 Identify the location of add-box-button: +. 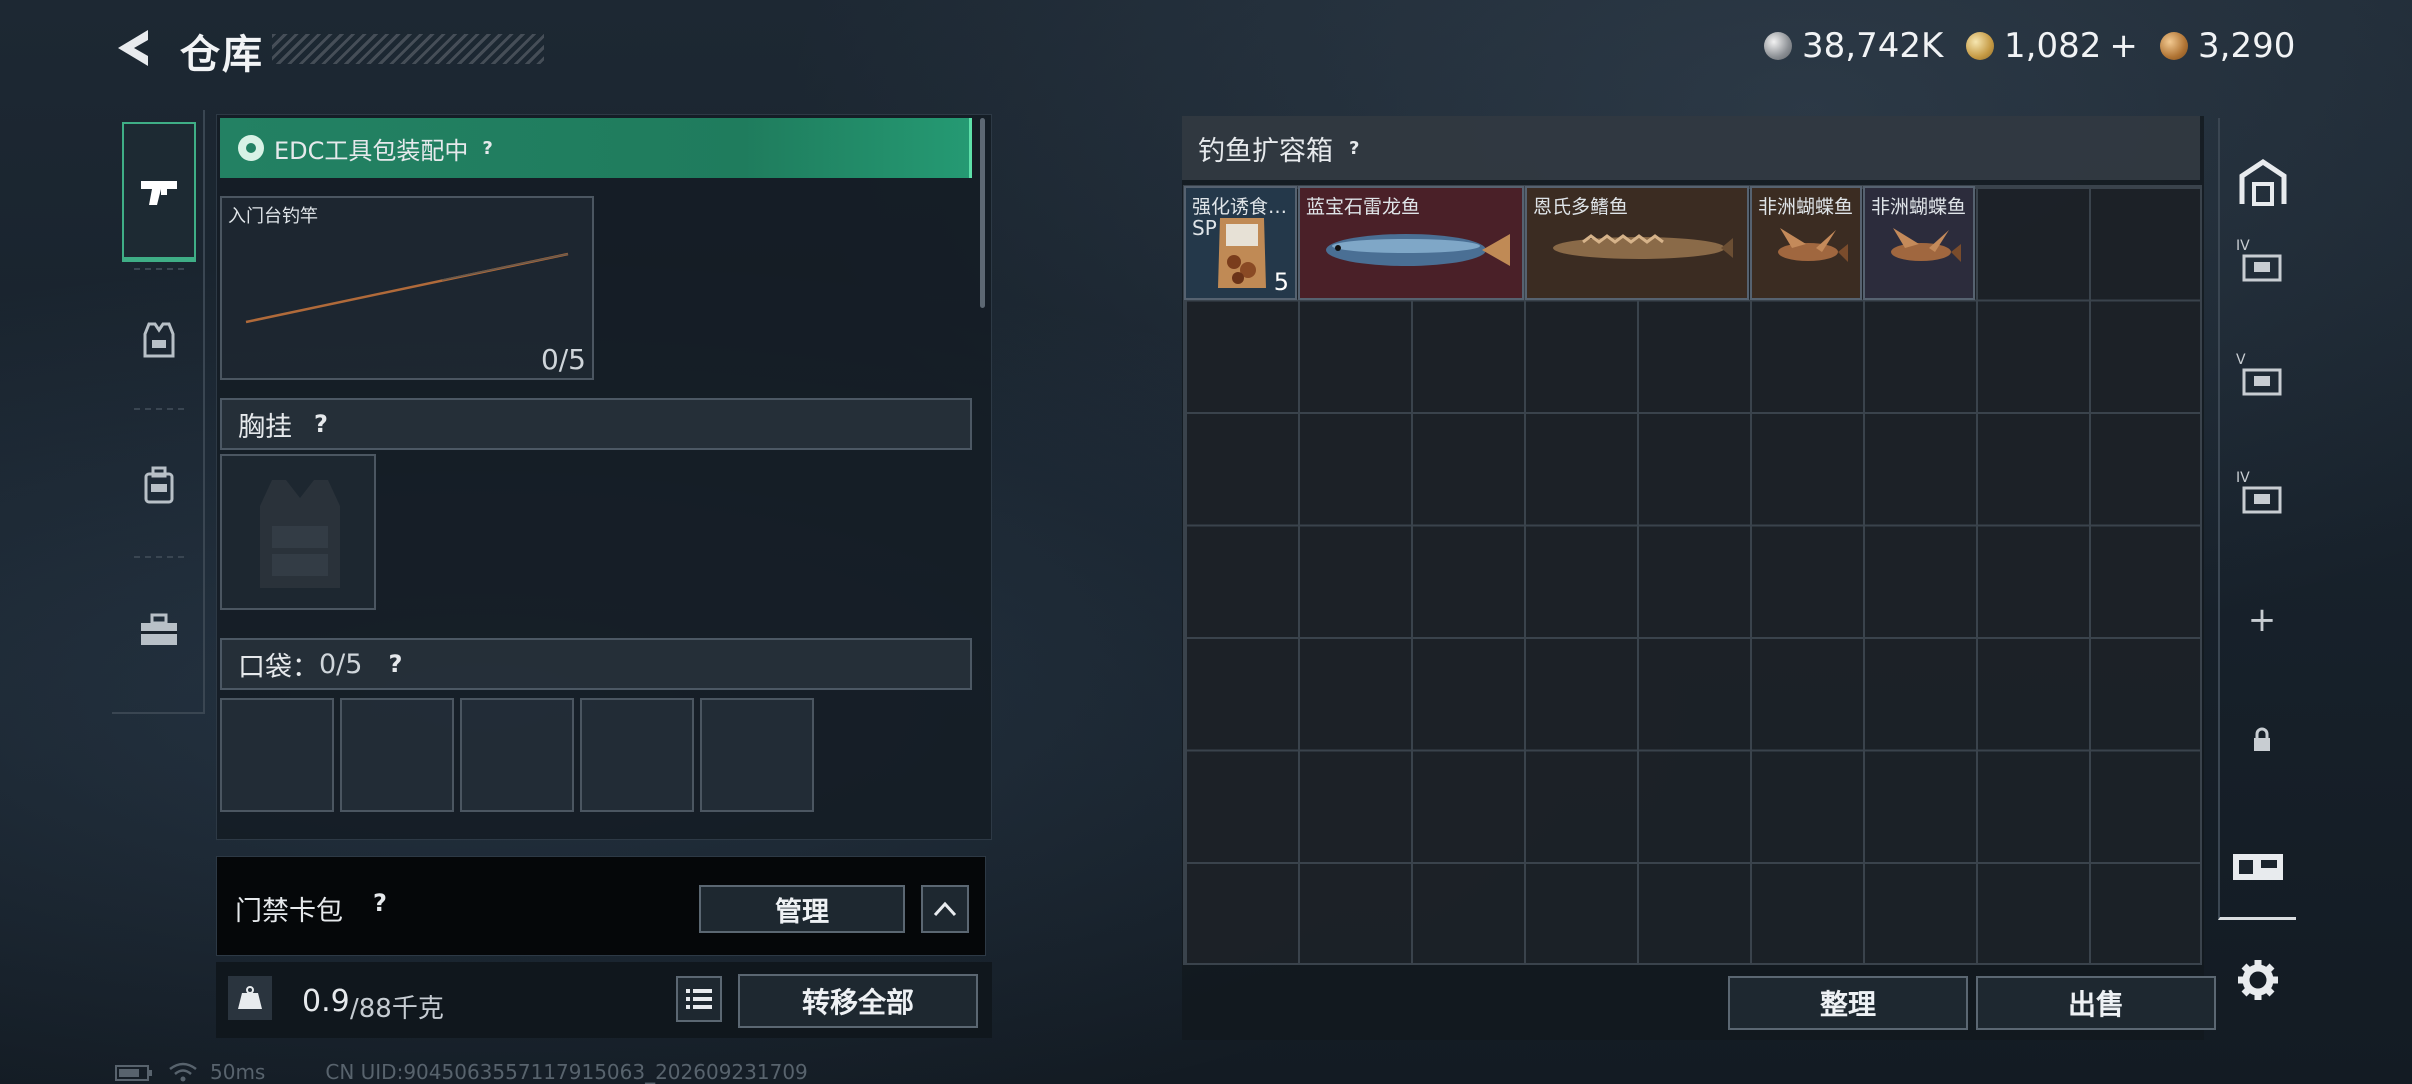
(2262, 620).